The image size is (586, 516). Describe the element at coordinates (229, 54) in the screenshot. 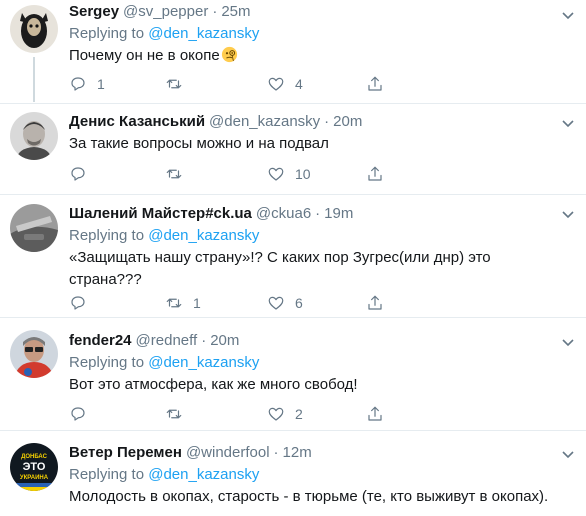

I see `face-with-monocle-icon` at that location.